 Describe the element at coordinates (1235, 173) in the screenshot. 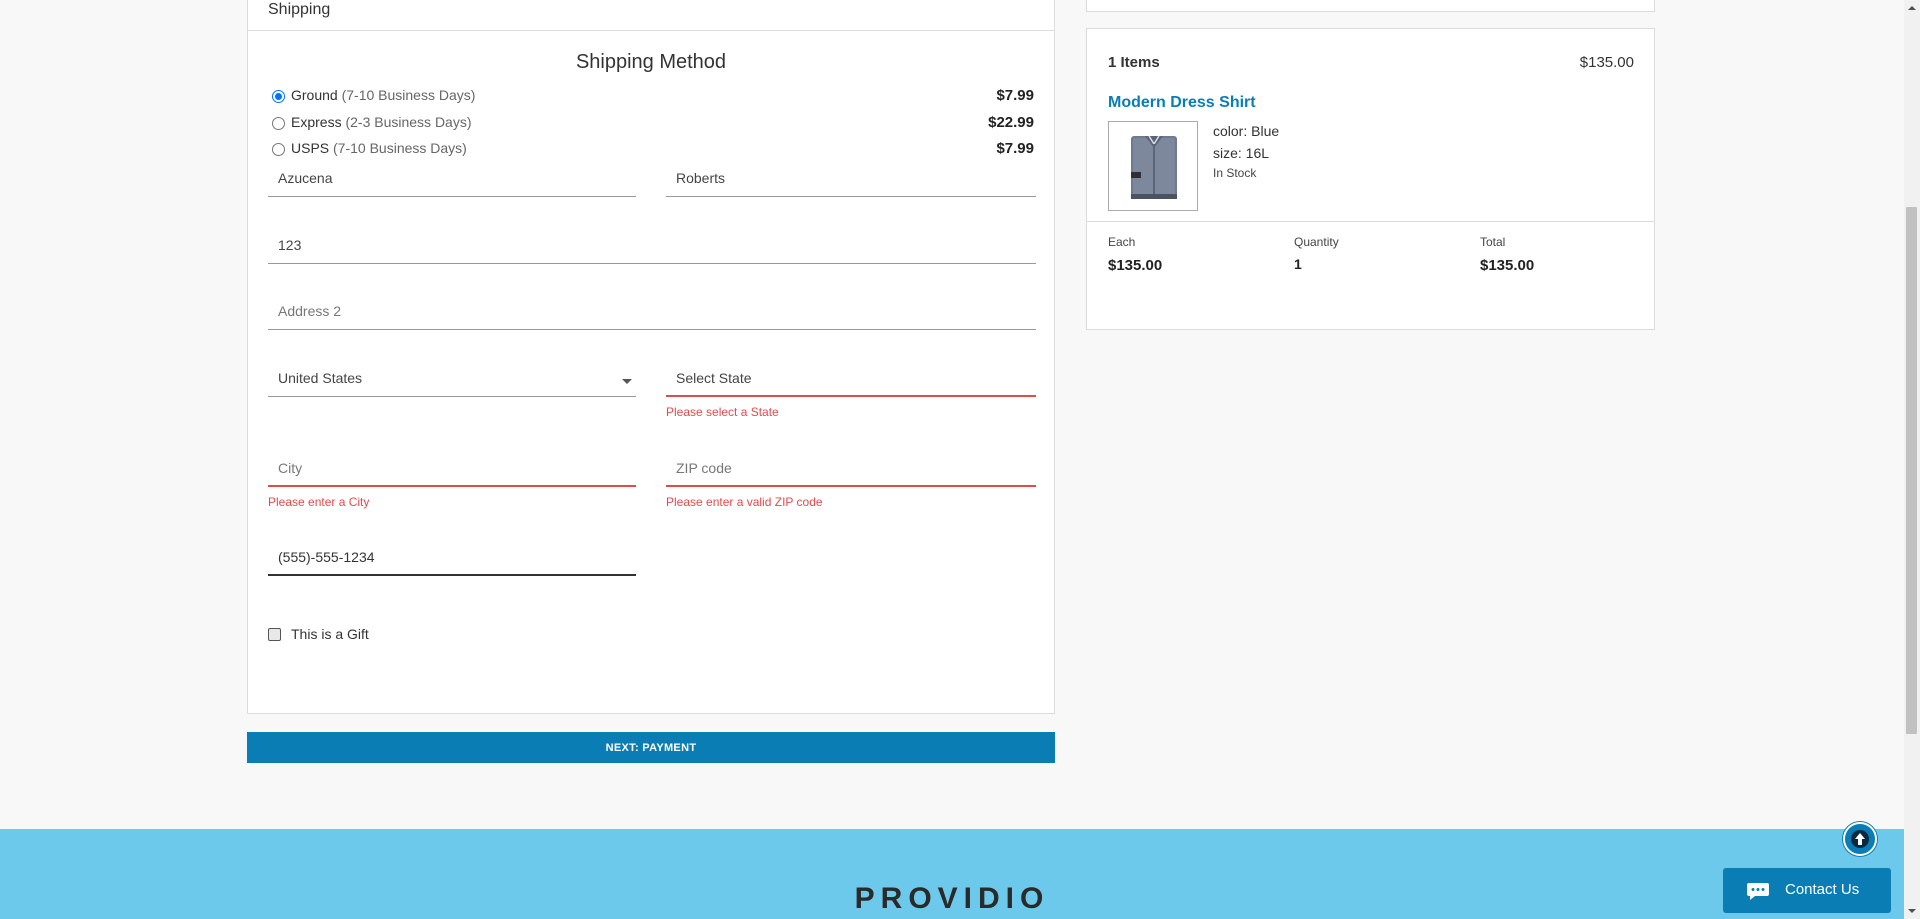

I see `product-stock-status: In Stock` at that location.